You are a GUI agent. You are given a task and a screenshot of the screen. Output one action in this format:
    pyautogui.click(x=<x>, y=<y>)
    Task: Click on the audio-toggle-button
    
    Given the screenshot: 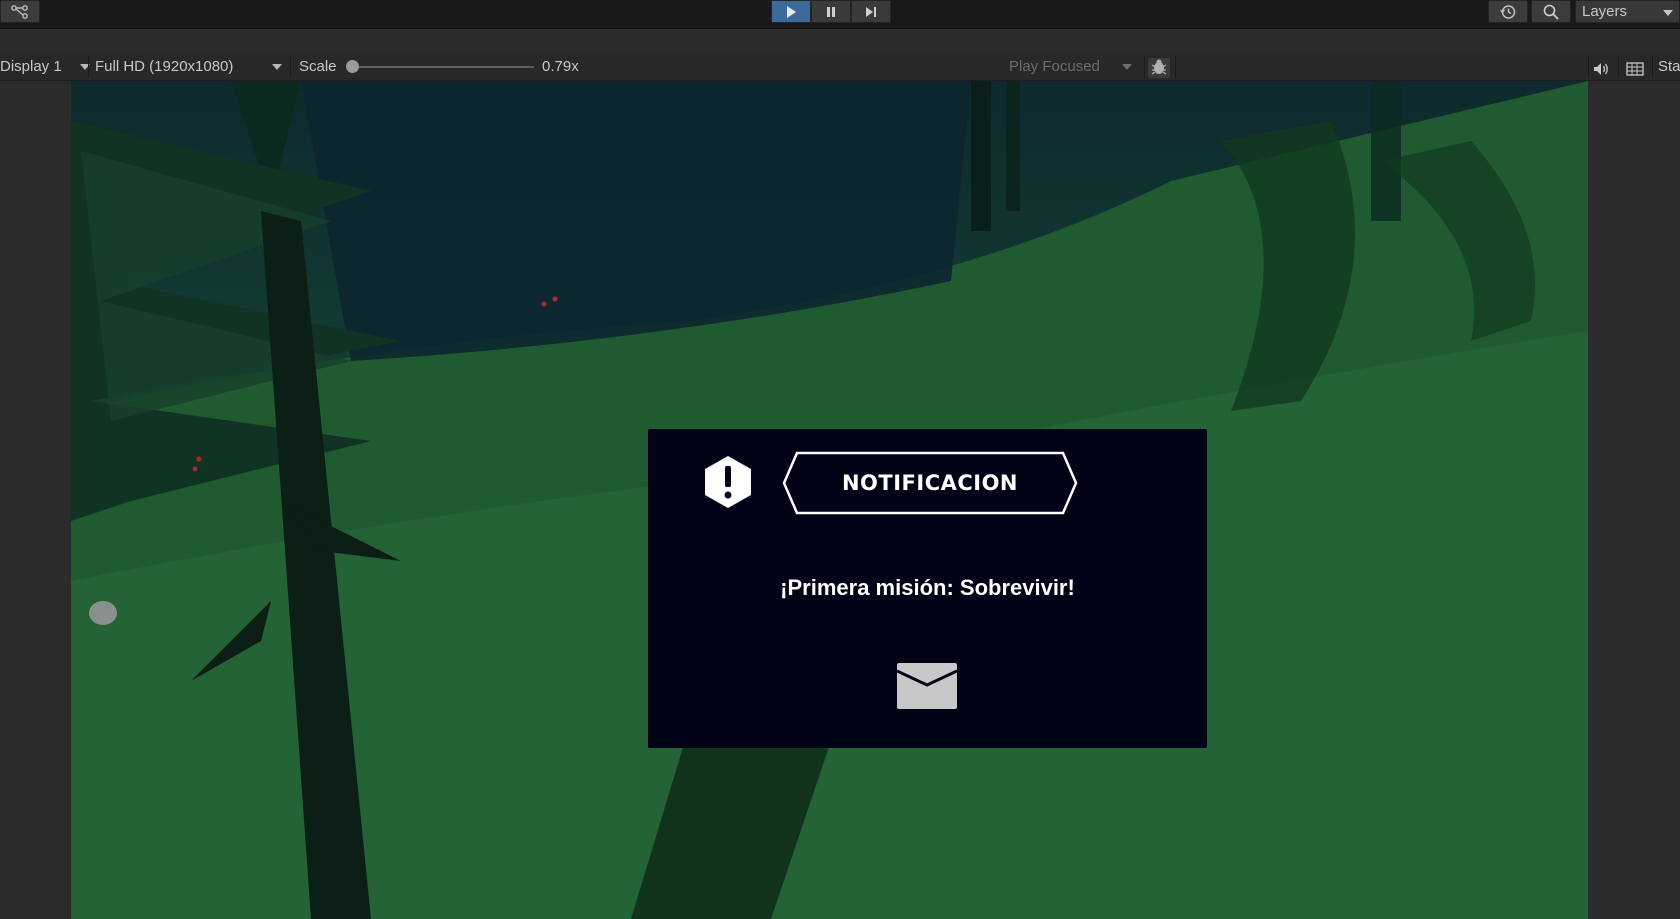 What is the action you would take?
    pyautogui.click(x=1601, y=73)
    